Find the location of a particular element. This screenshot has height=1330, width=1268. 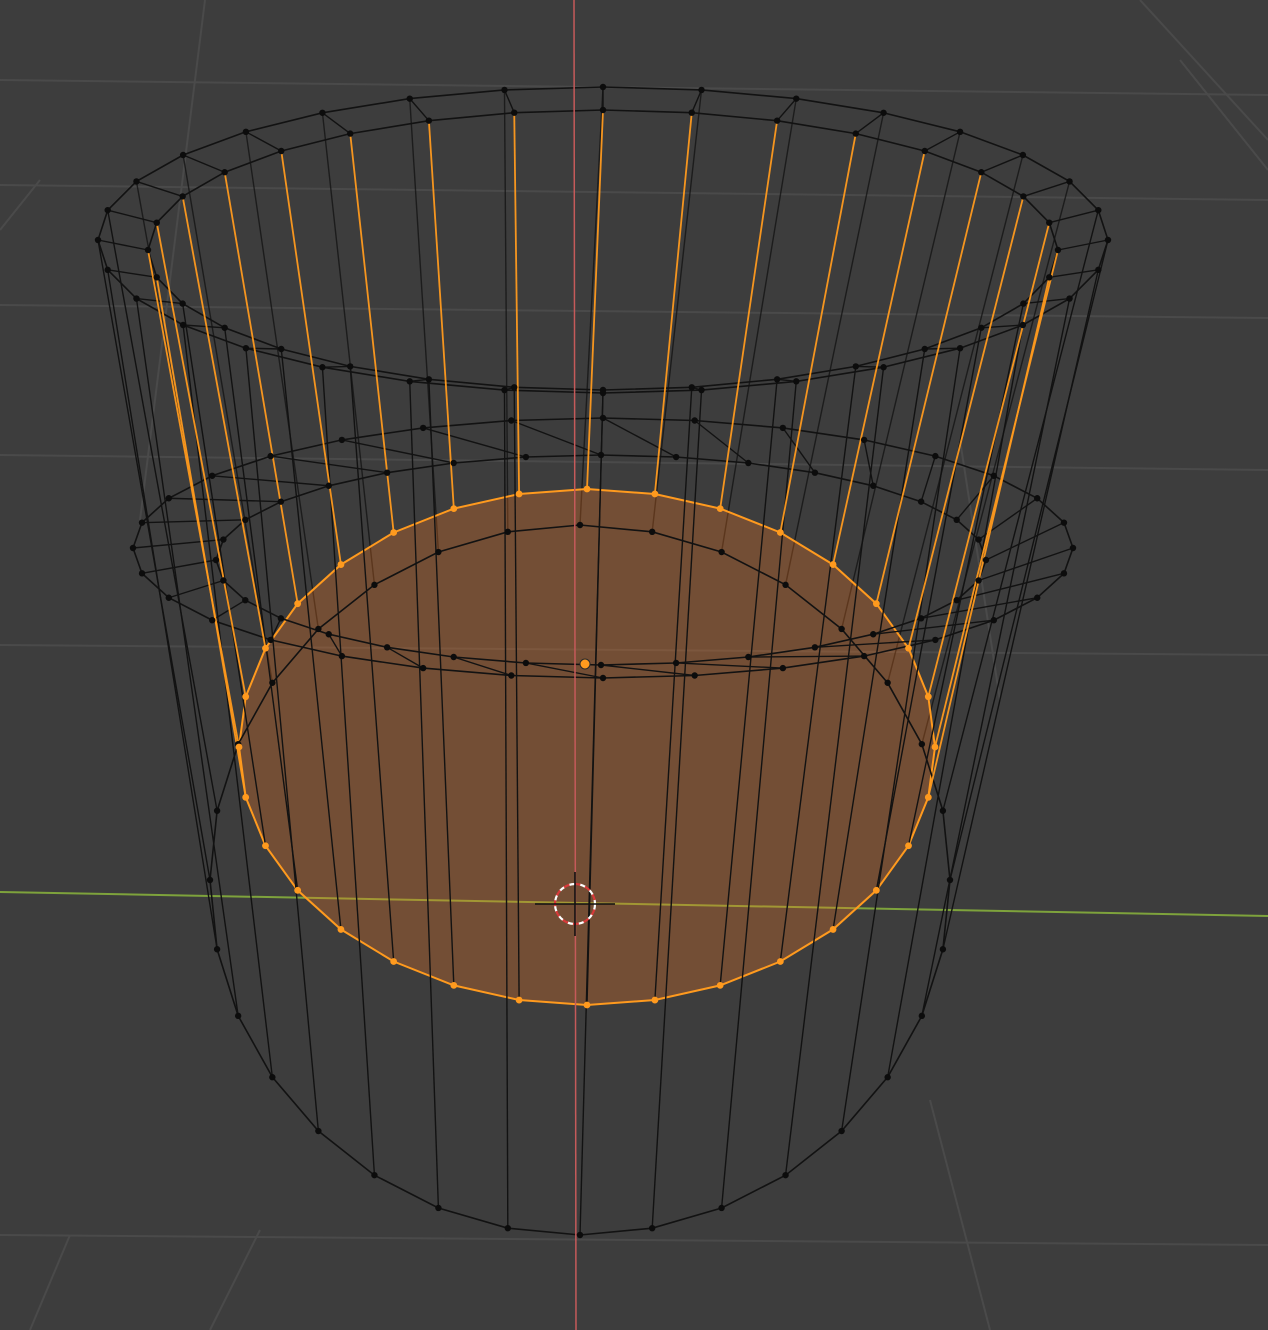

ledge-edge is located at coordinates (806, 656).